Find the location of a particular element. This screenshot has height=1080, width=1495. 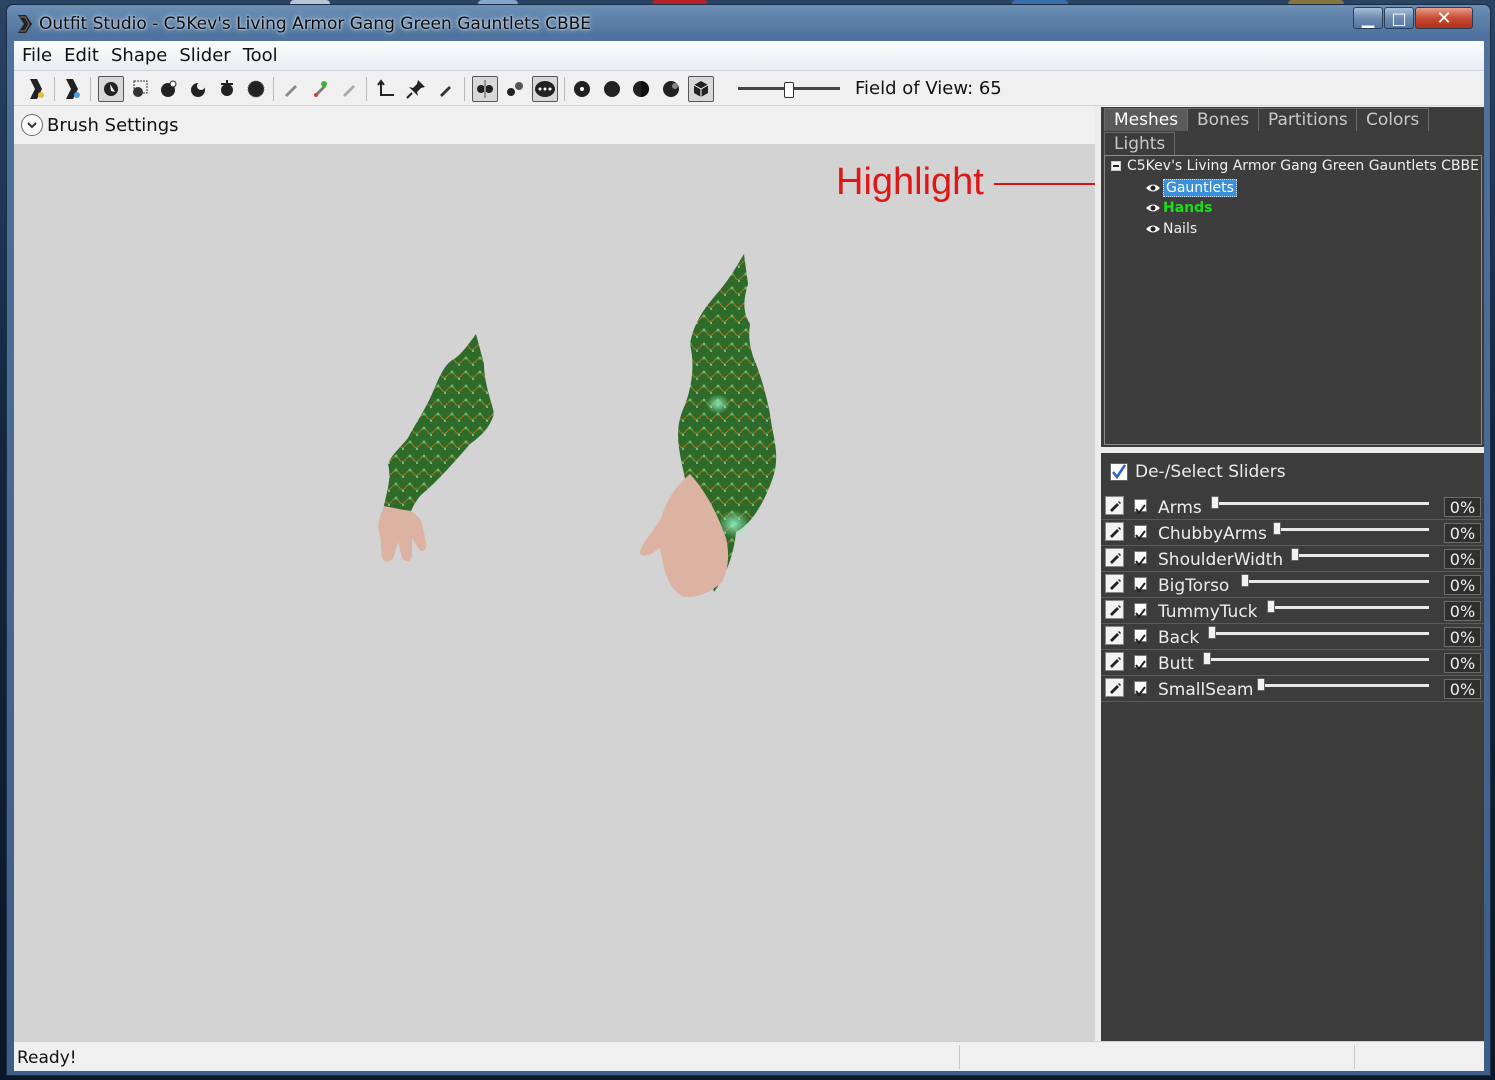

mesh-item-nails: Nails is located at coordinates (1171, 229).